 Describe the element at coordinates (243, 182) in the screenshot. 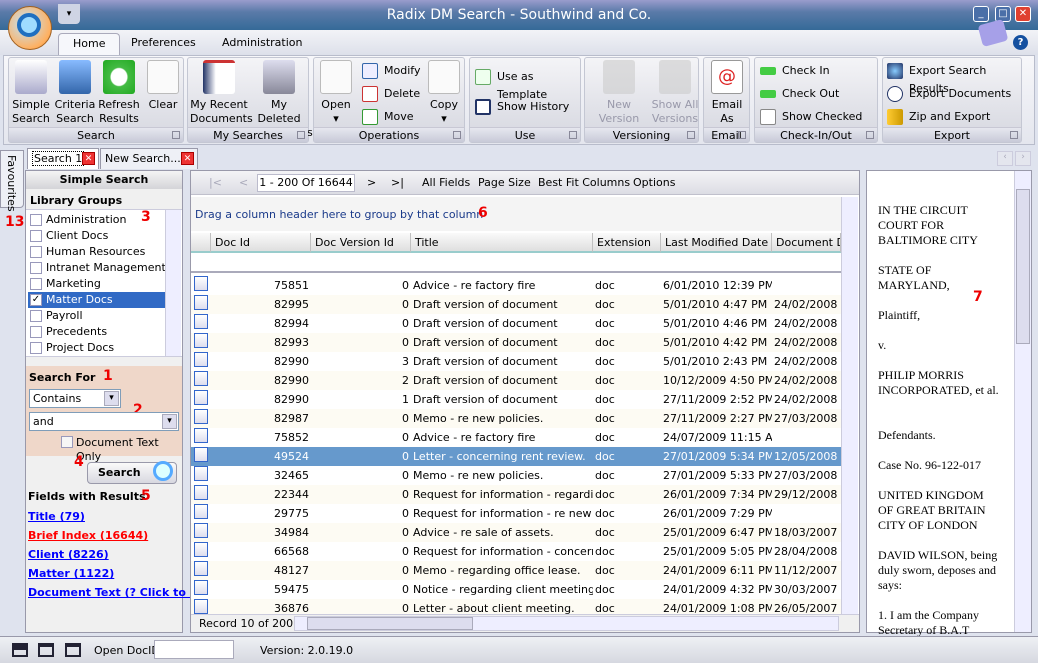

I see `prev-page-button: <` at that location.